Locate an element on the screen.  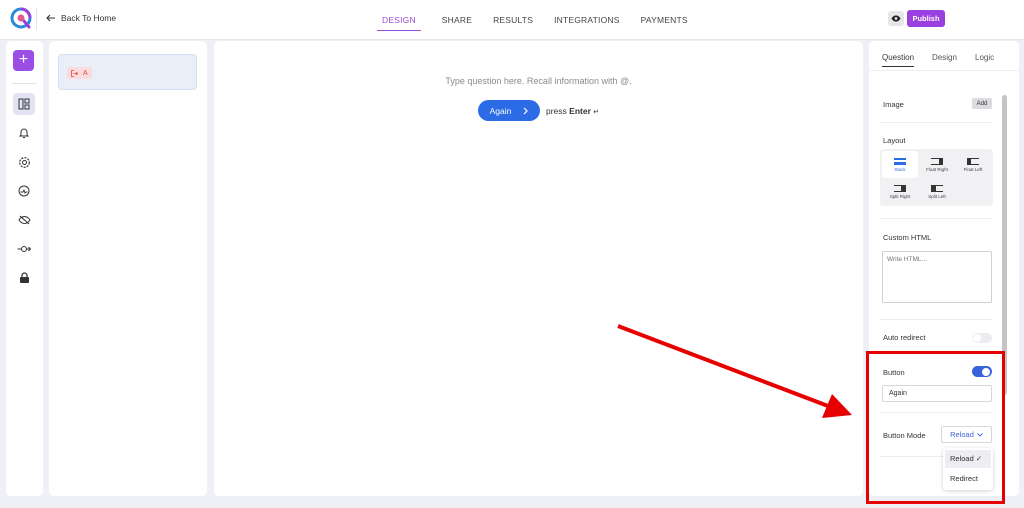
press-text: press is located at coordinates (556, 111).